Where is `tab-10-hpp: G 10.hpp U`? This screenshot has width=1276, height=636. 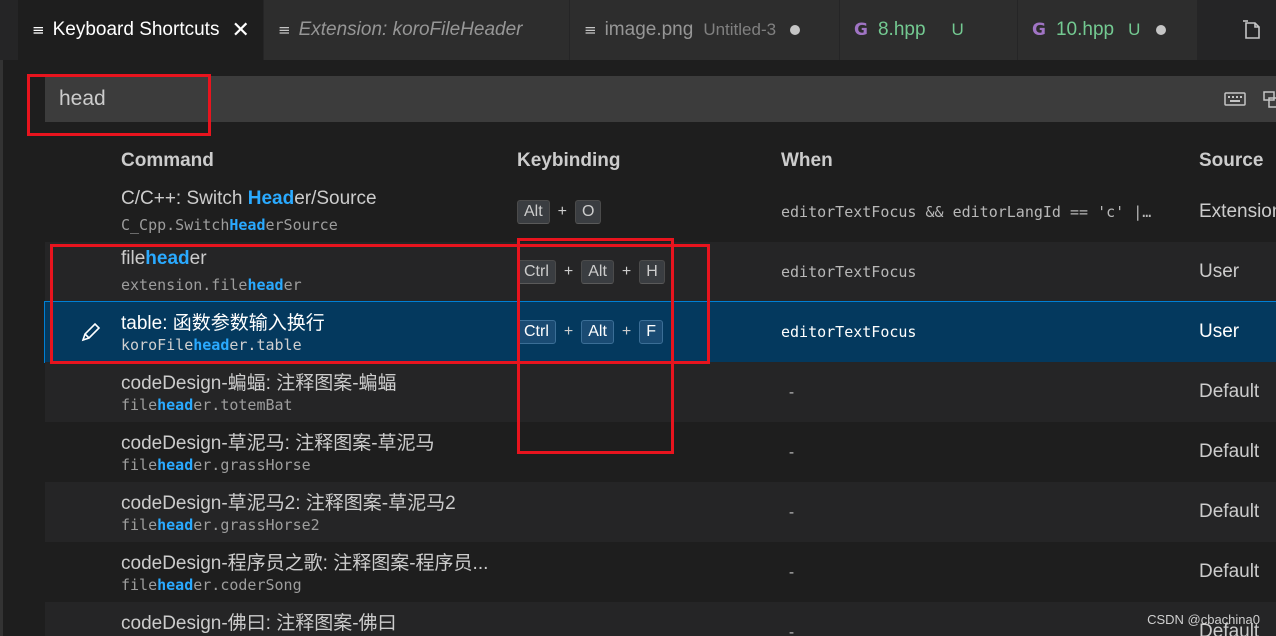 tab-10-hpp: G 10.hpp U is located at coordinates (1108, 30).